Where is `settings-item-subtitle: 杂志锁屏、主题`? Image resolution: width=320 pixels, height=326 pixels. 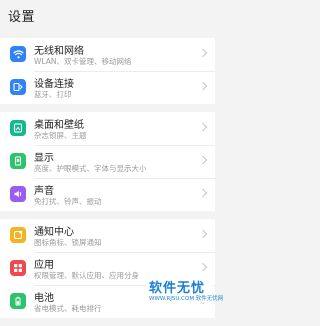
settings-item-subtitle: 杂志锁屏、主题 is located at coordinates (60, 135).